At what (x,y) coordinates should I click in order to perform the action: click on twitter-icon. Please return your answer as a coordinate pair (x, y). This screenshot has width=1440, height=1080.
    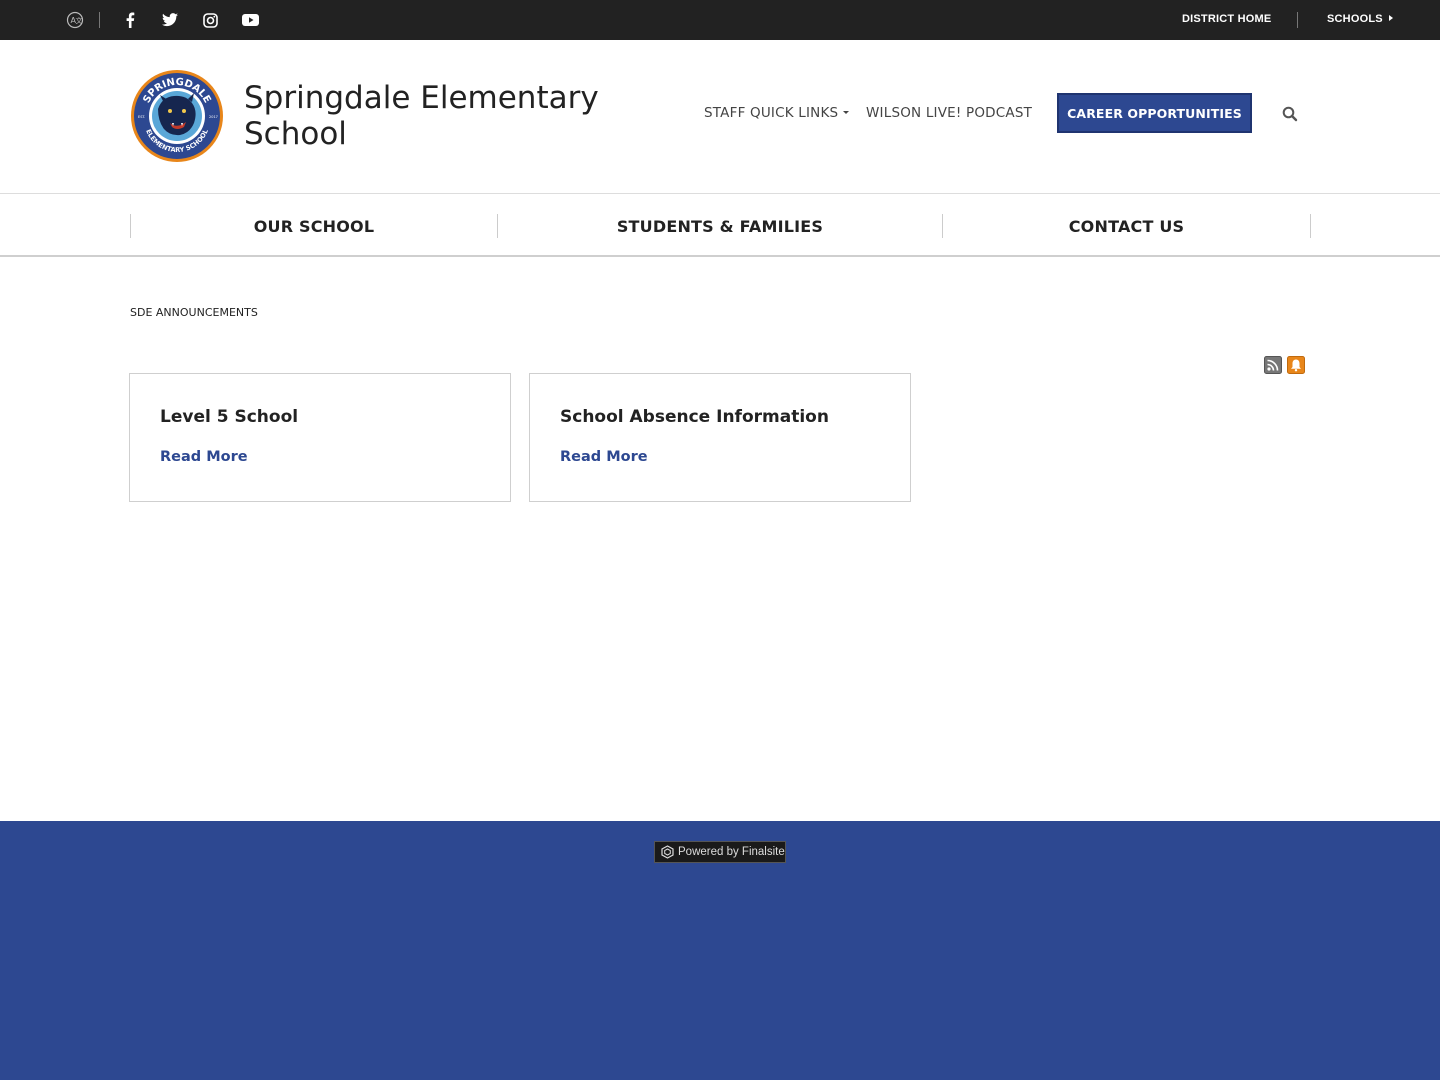
    Looking at the image, I should click on (170, 20).